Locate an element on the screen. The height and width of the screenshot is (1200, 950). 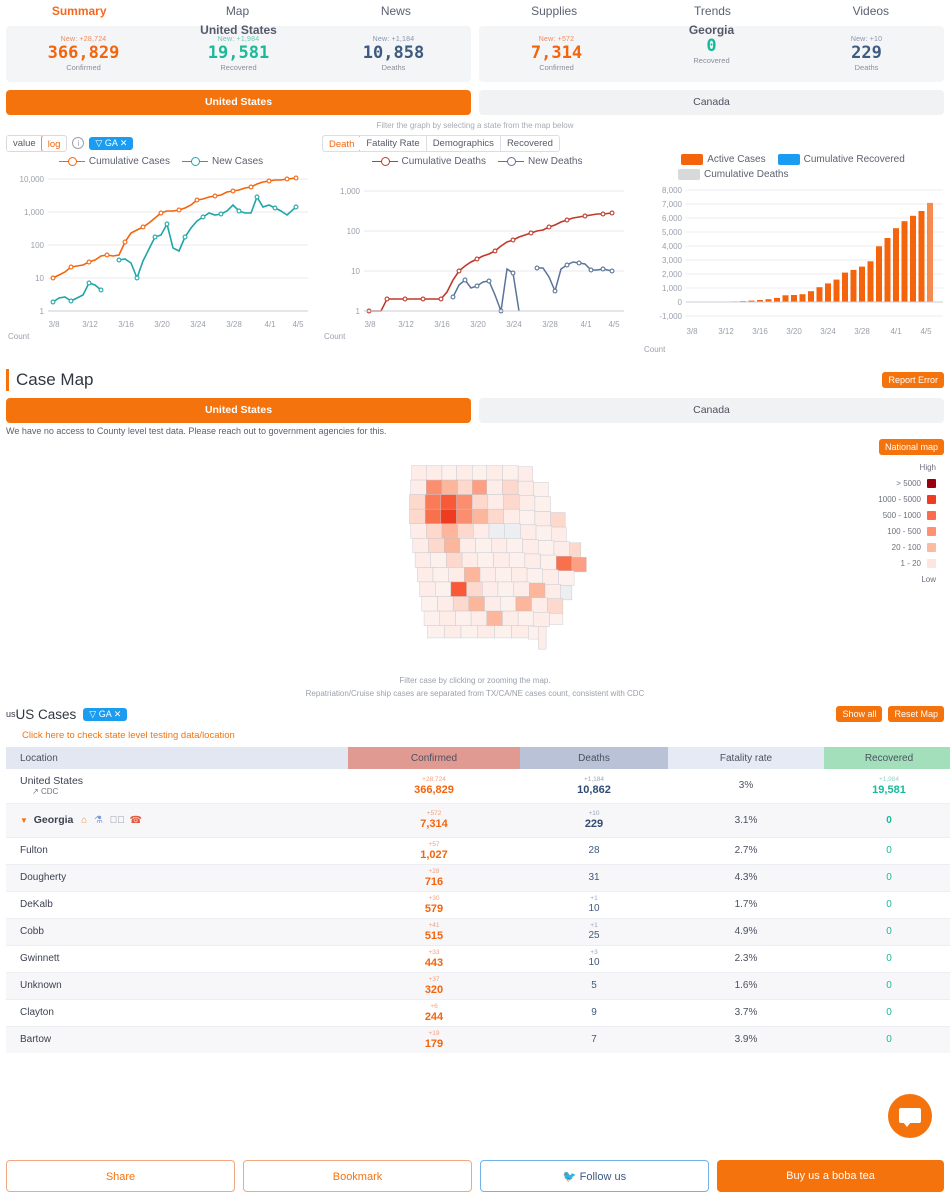
table-row-fulton: Fulton +57 1,027 28 2.7% 0 is located at coordinates (478, 851).